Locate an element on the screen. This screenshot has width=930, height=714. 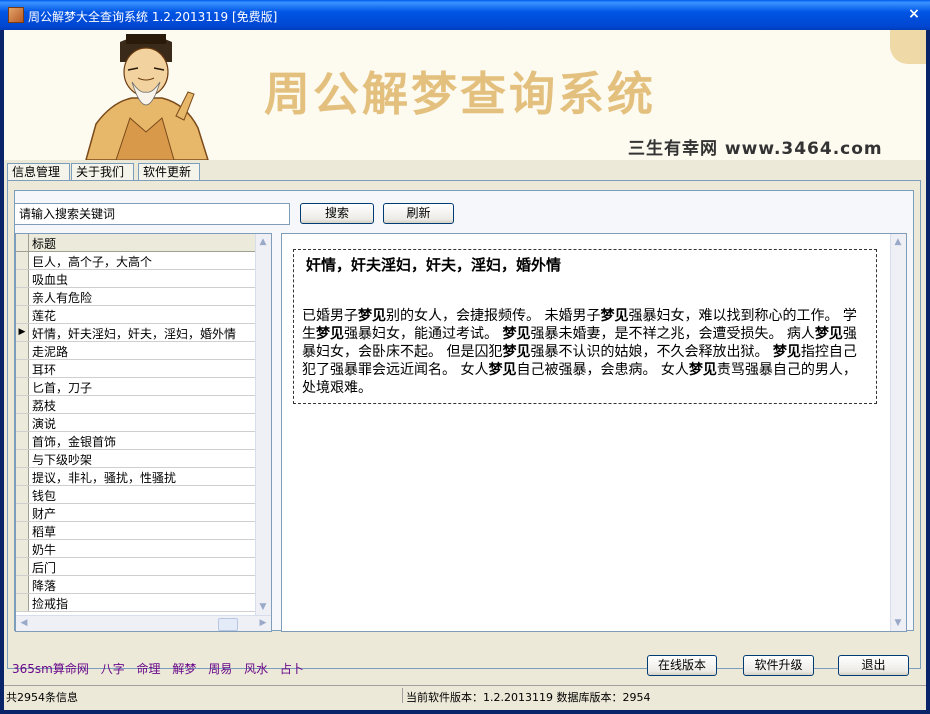
list-item-label: 走泥路 is located at coordinates (50, 352).